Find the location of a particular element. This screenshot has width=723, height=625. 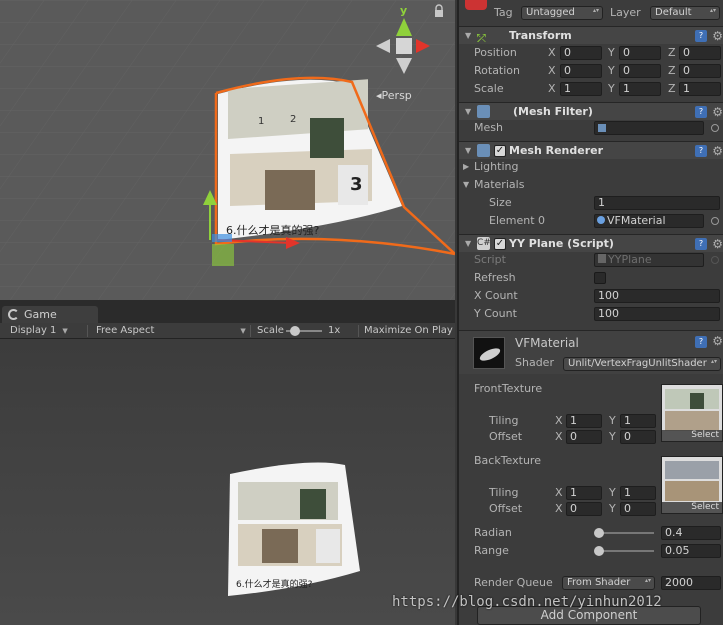

materials-size-field: 1 is located at coordinates (657, 203).